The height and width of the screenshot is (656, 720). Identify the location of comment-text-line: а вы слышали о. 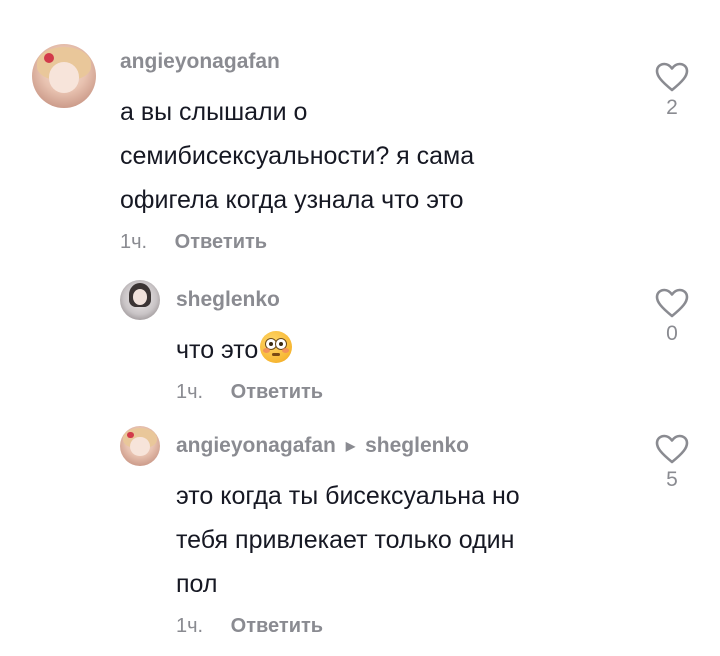
(214, 112).